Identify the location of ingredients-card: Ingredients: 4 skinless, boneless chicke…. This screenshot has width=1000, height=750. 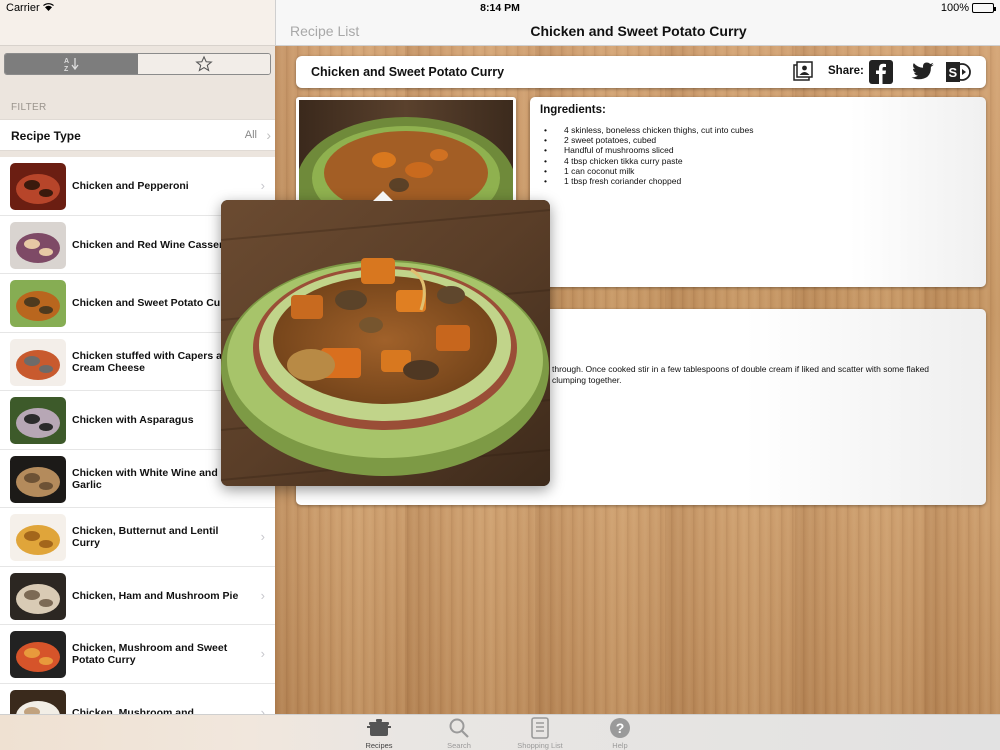
(758, 192).